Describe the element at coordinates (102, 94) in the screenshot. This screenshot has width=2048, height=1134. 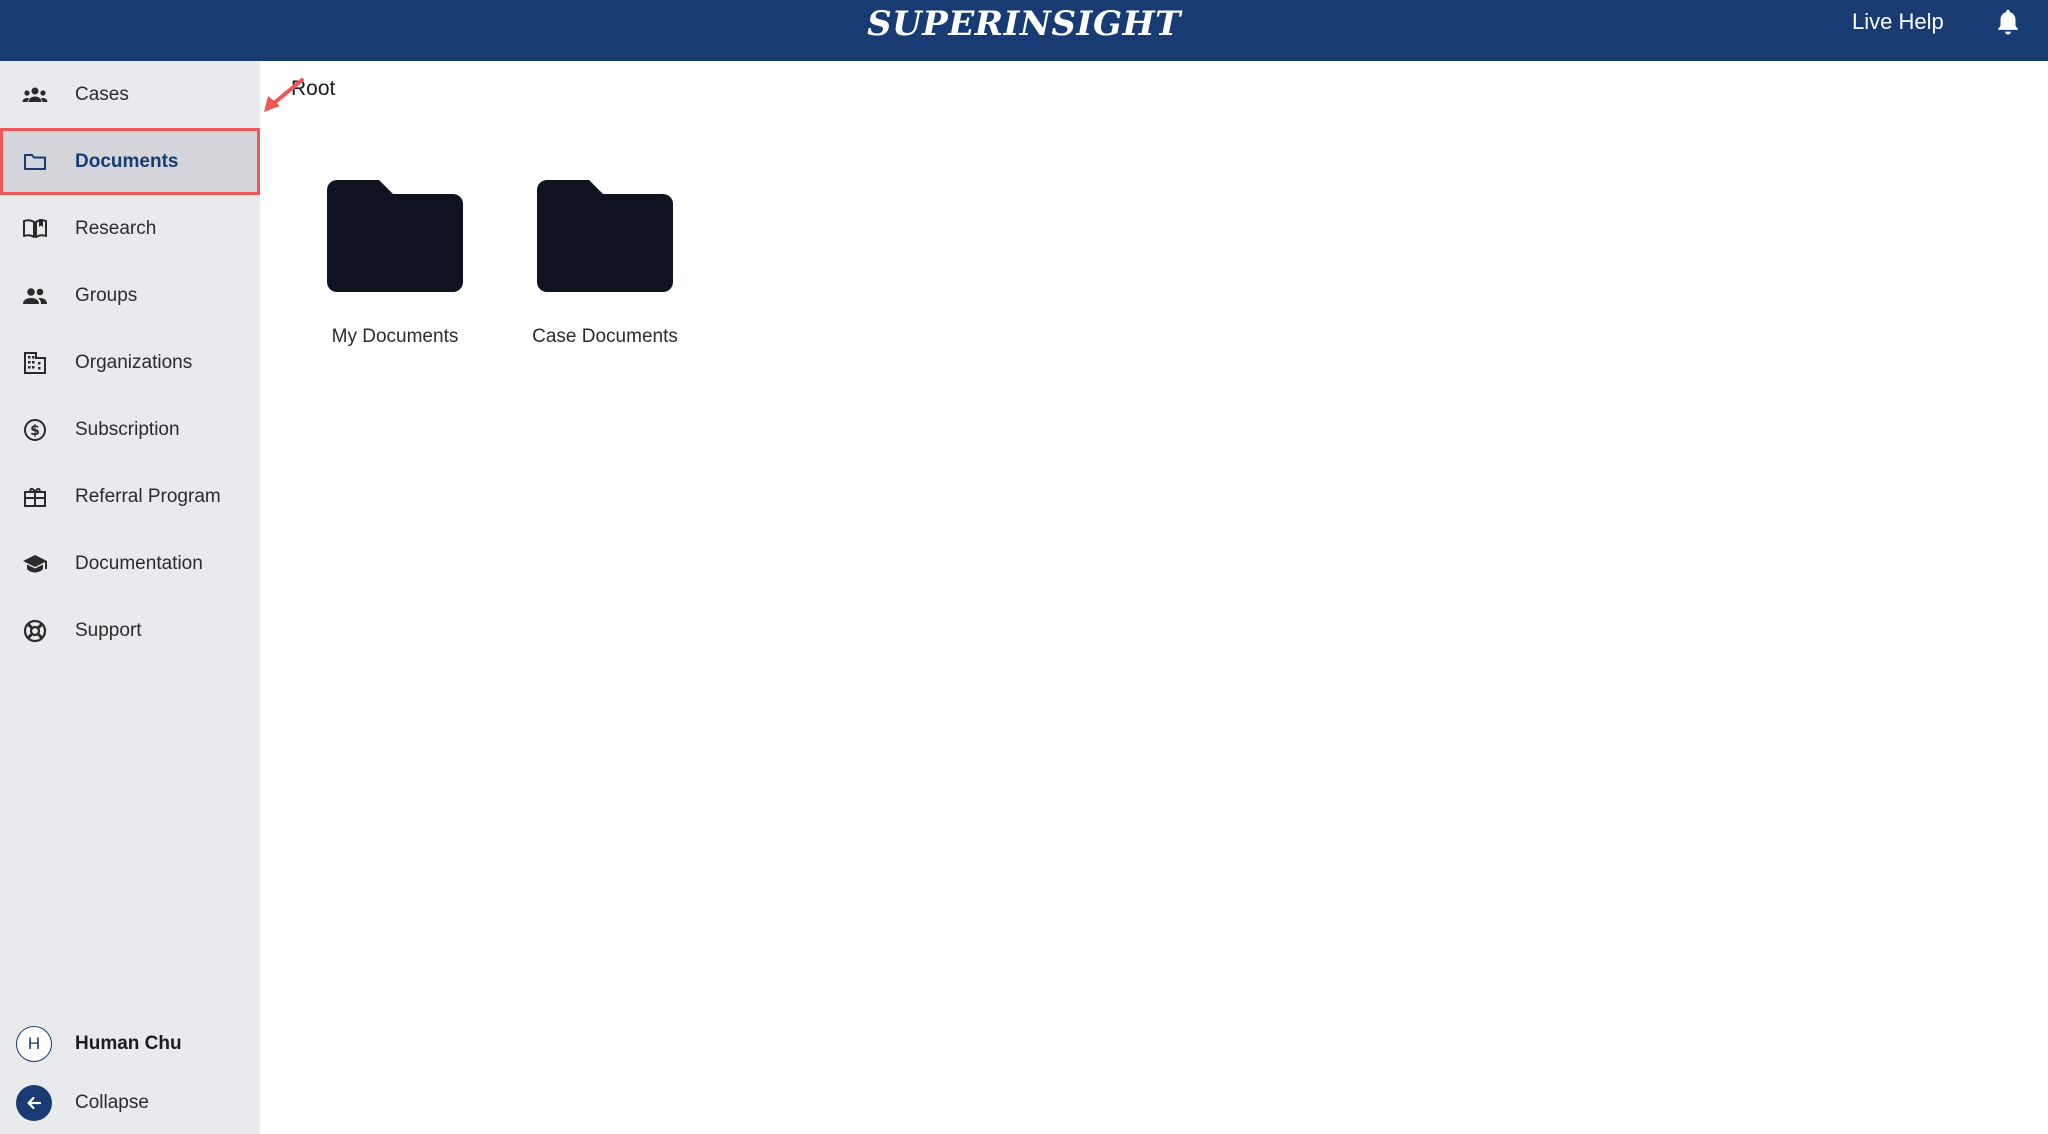
I see `sidebar-item-label: Cases` at that location.